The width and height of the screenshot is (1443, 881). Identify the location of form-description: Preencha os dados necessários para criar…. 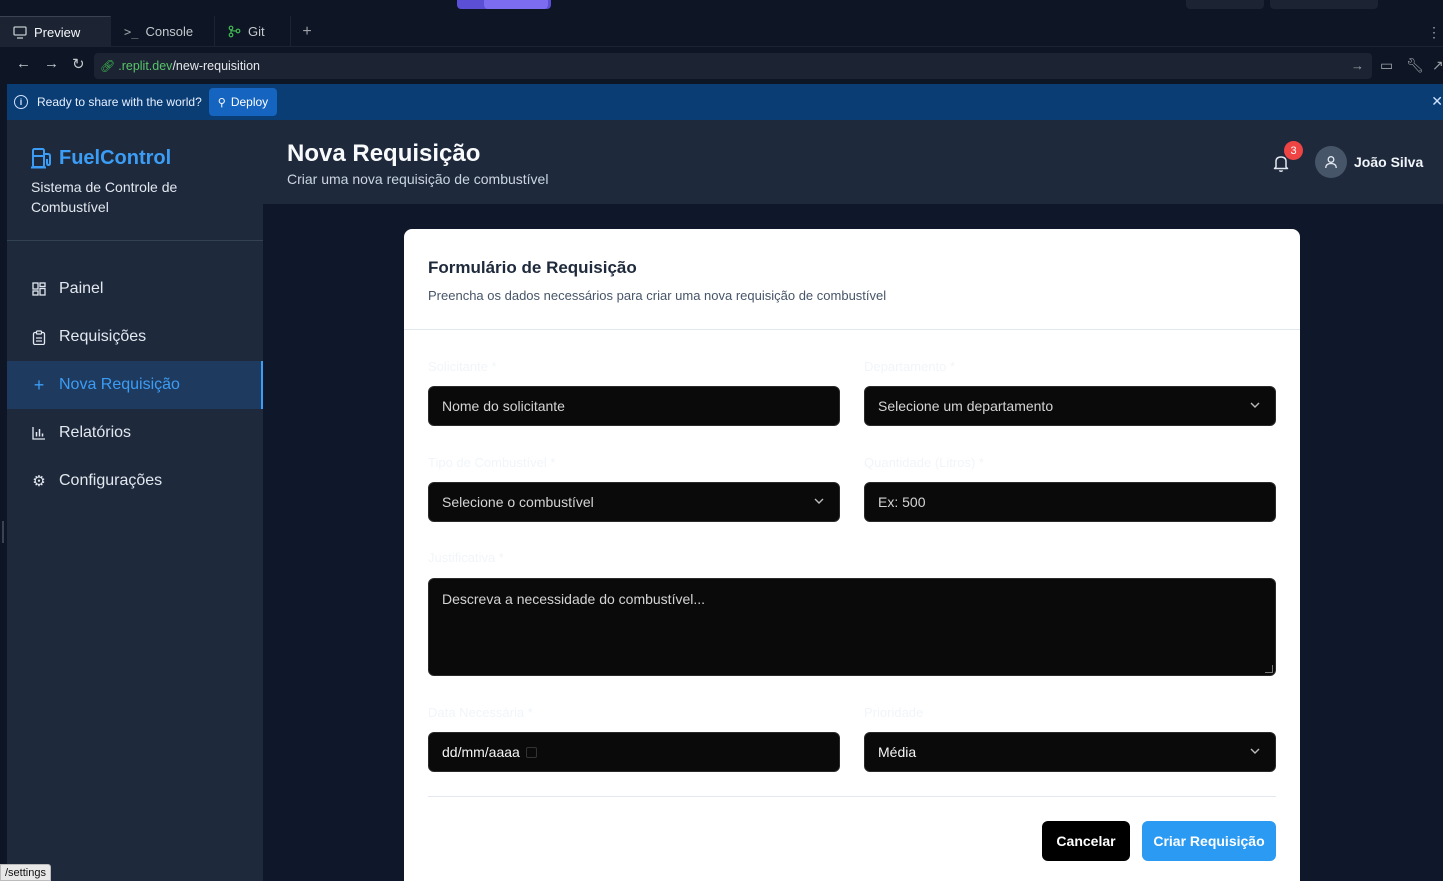
(657, 295).